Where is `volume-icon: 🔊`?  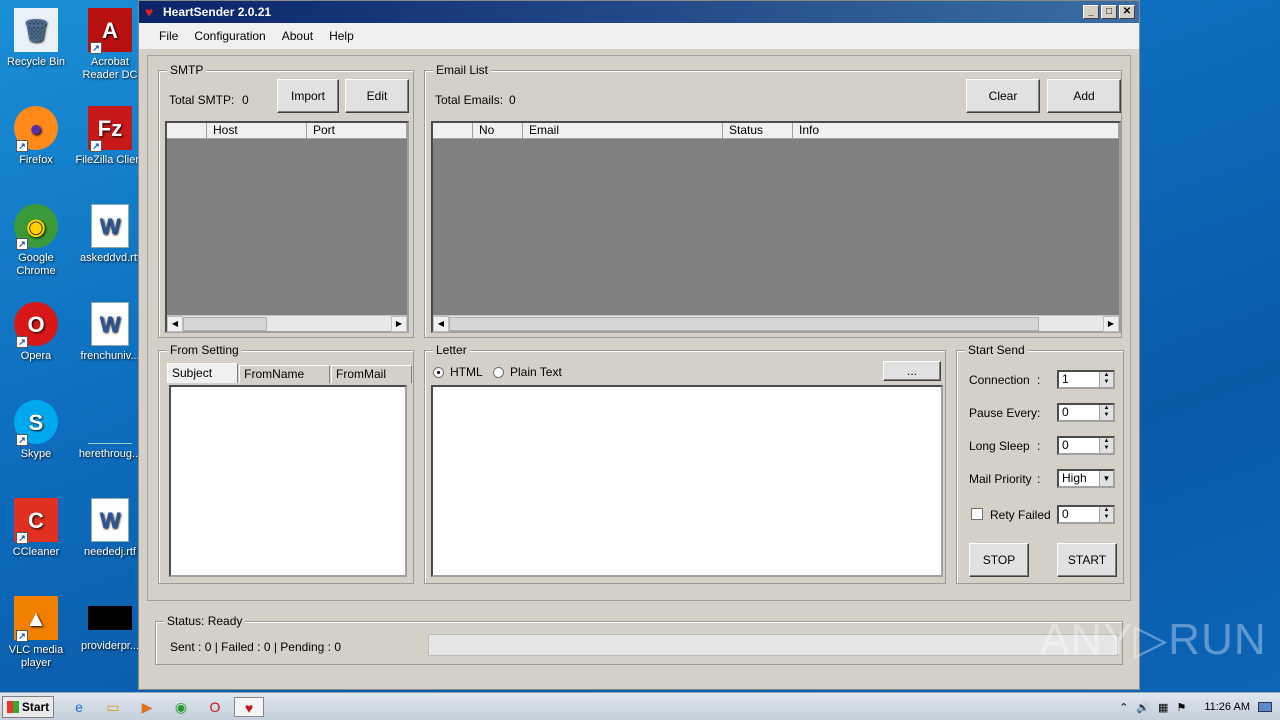
volume-icon: 🔊 is located at coordinates (1143, 707).